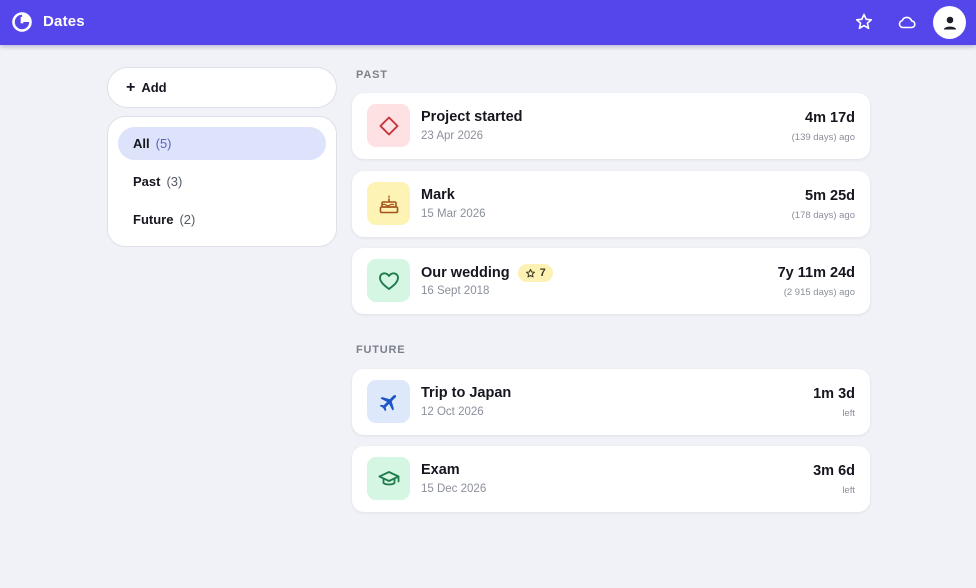 This screenshot has width=976, height=588. What do you see at coordinates (816, 273) in the screenshot?
I see `card-duration: 7y 11m 24d` at bounding box center [816, 273].